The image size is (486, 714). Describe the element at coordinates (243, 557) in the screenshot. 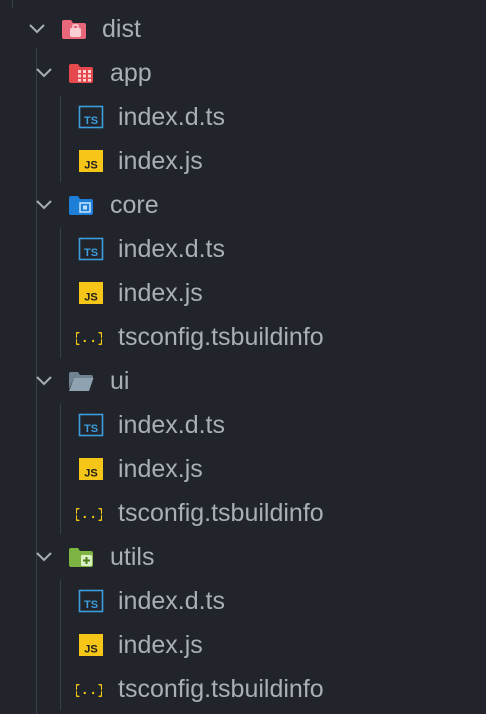

I see `tree-folder-utils: utils` at that location.